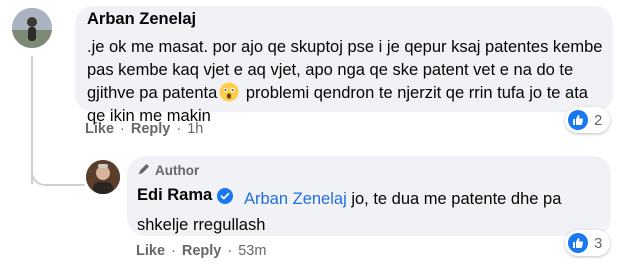 Image resolution: width=640 pixels, height=276 pixels. I want to click on comment-actions: Like · Reply · 1h, so click(144, 129).